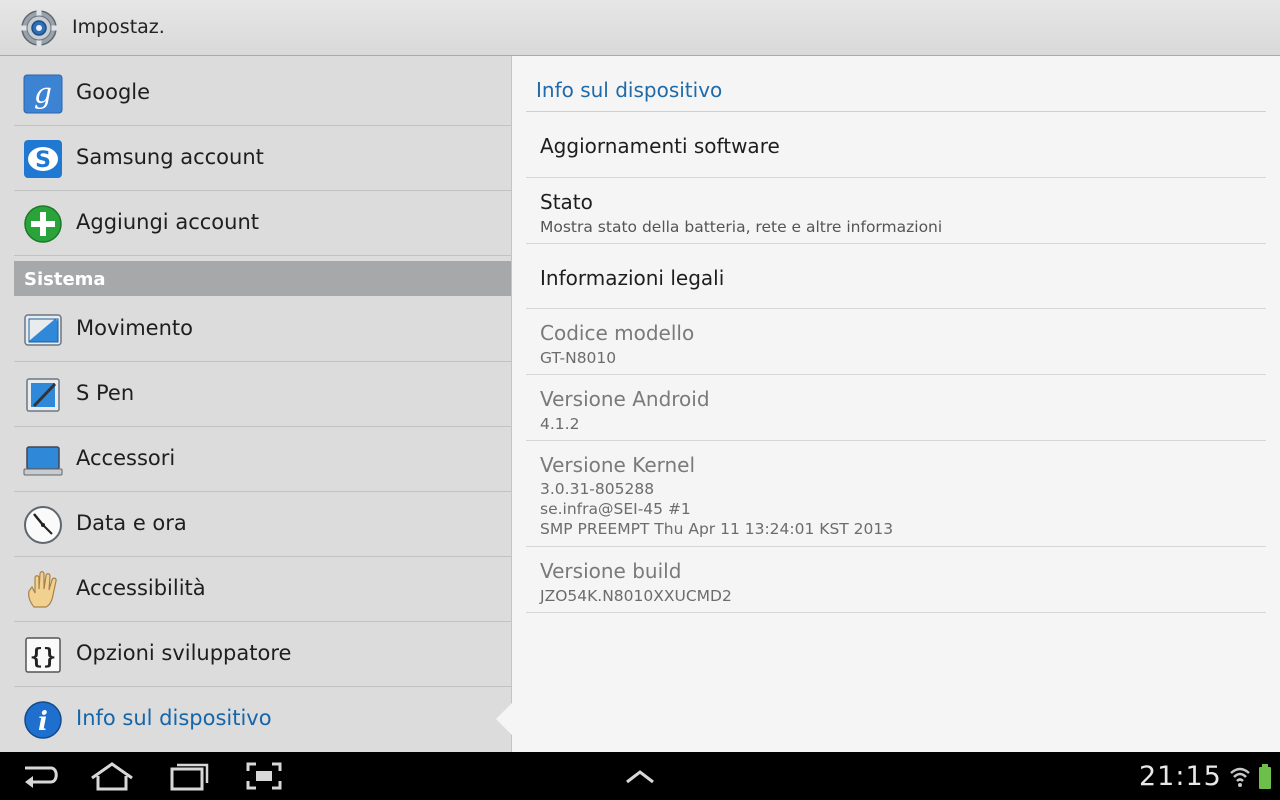  I want to click on svg-text: S, so click(43, 160).